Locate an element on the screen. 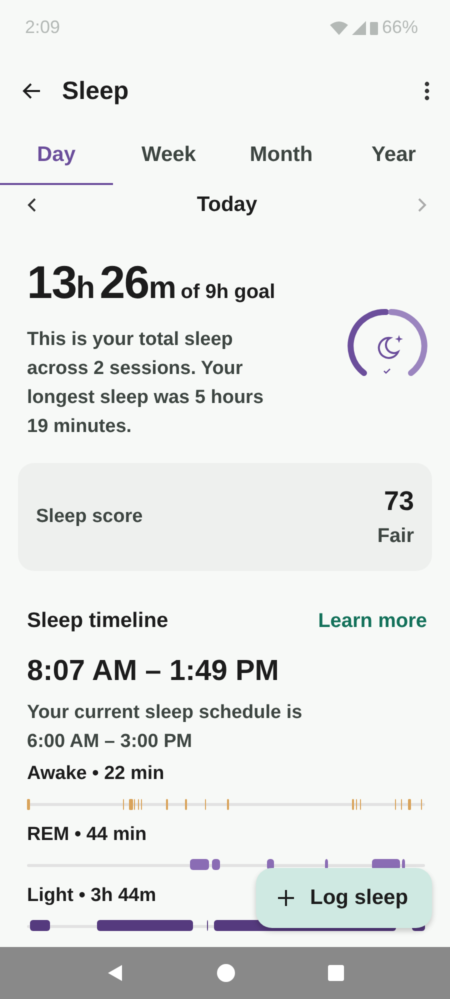  sleep-summary-text: This is your total sleep across 2 sessions. Your longest sleep was 5 hours 19 minutes. is located at coordinates (146, 383).